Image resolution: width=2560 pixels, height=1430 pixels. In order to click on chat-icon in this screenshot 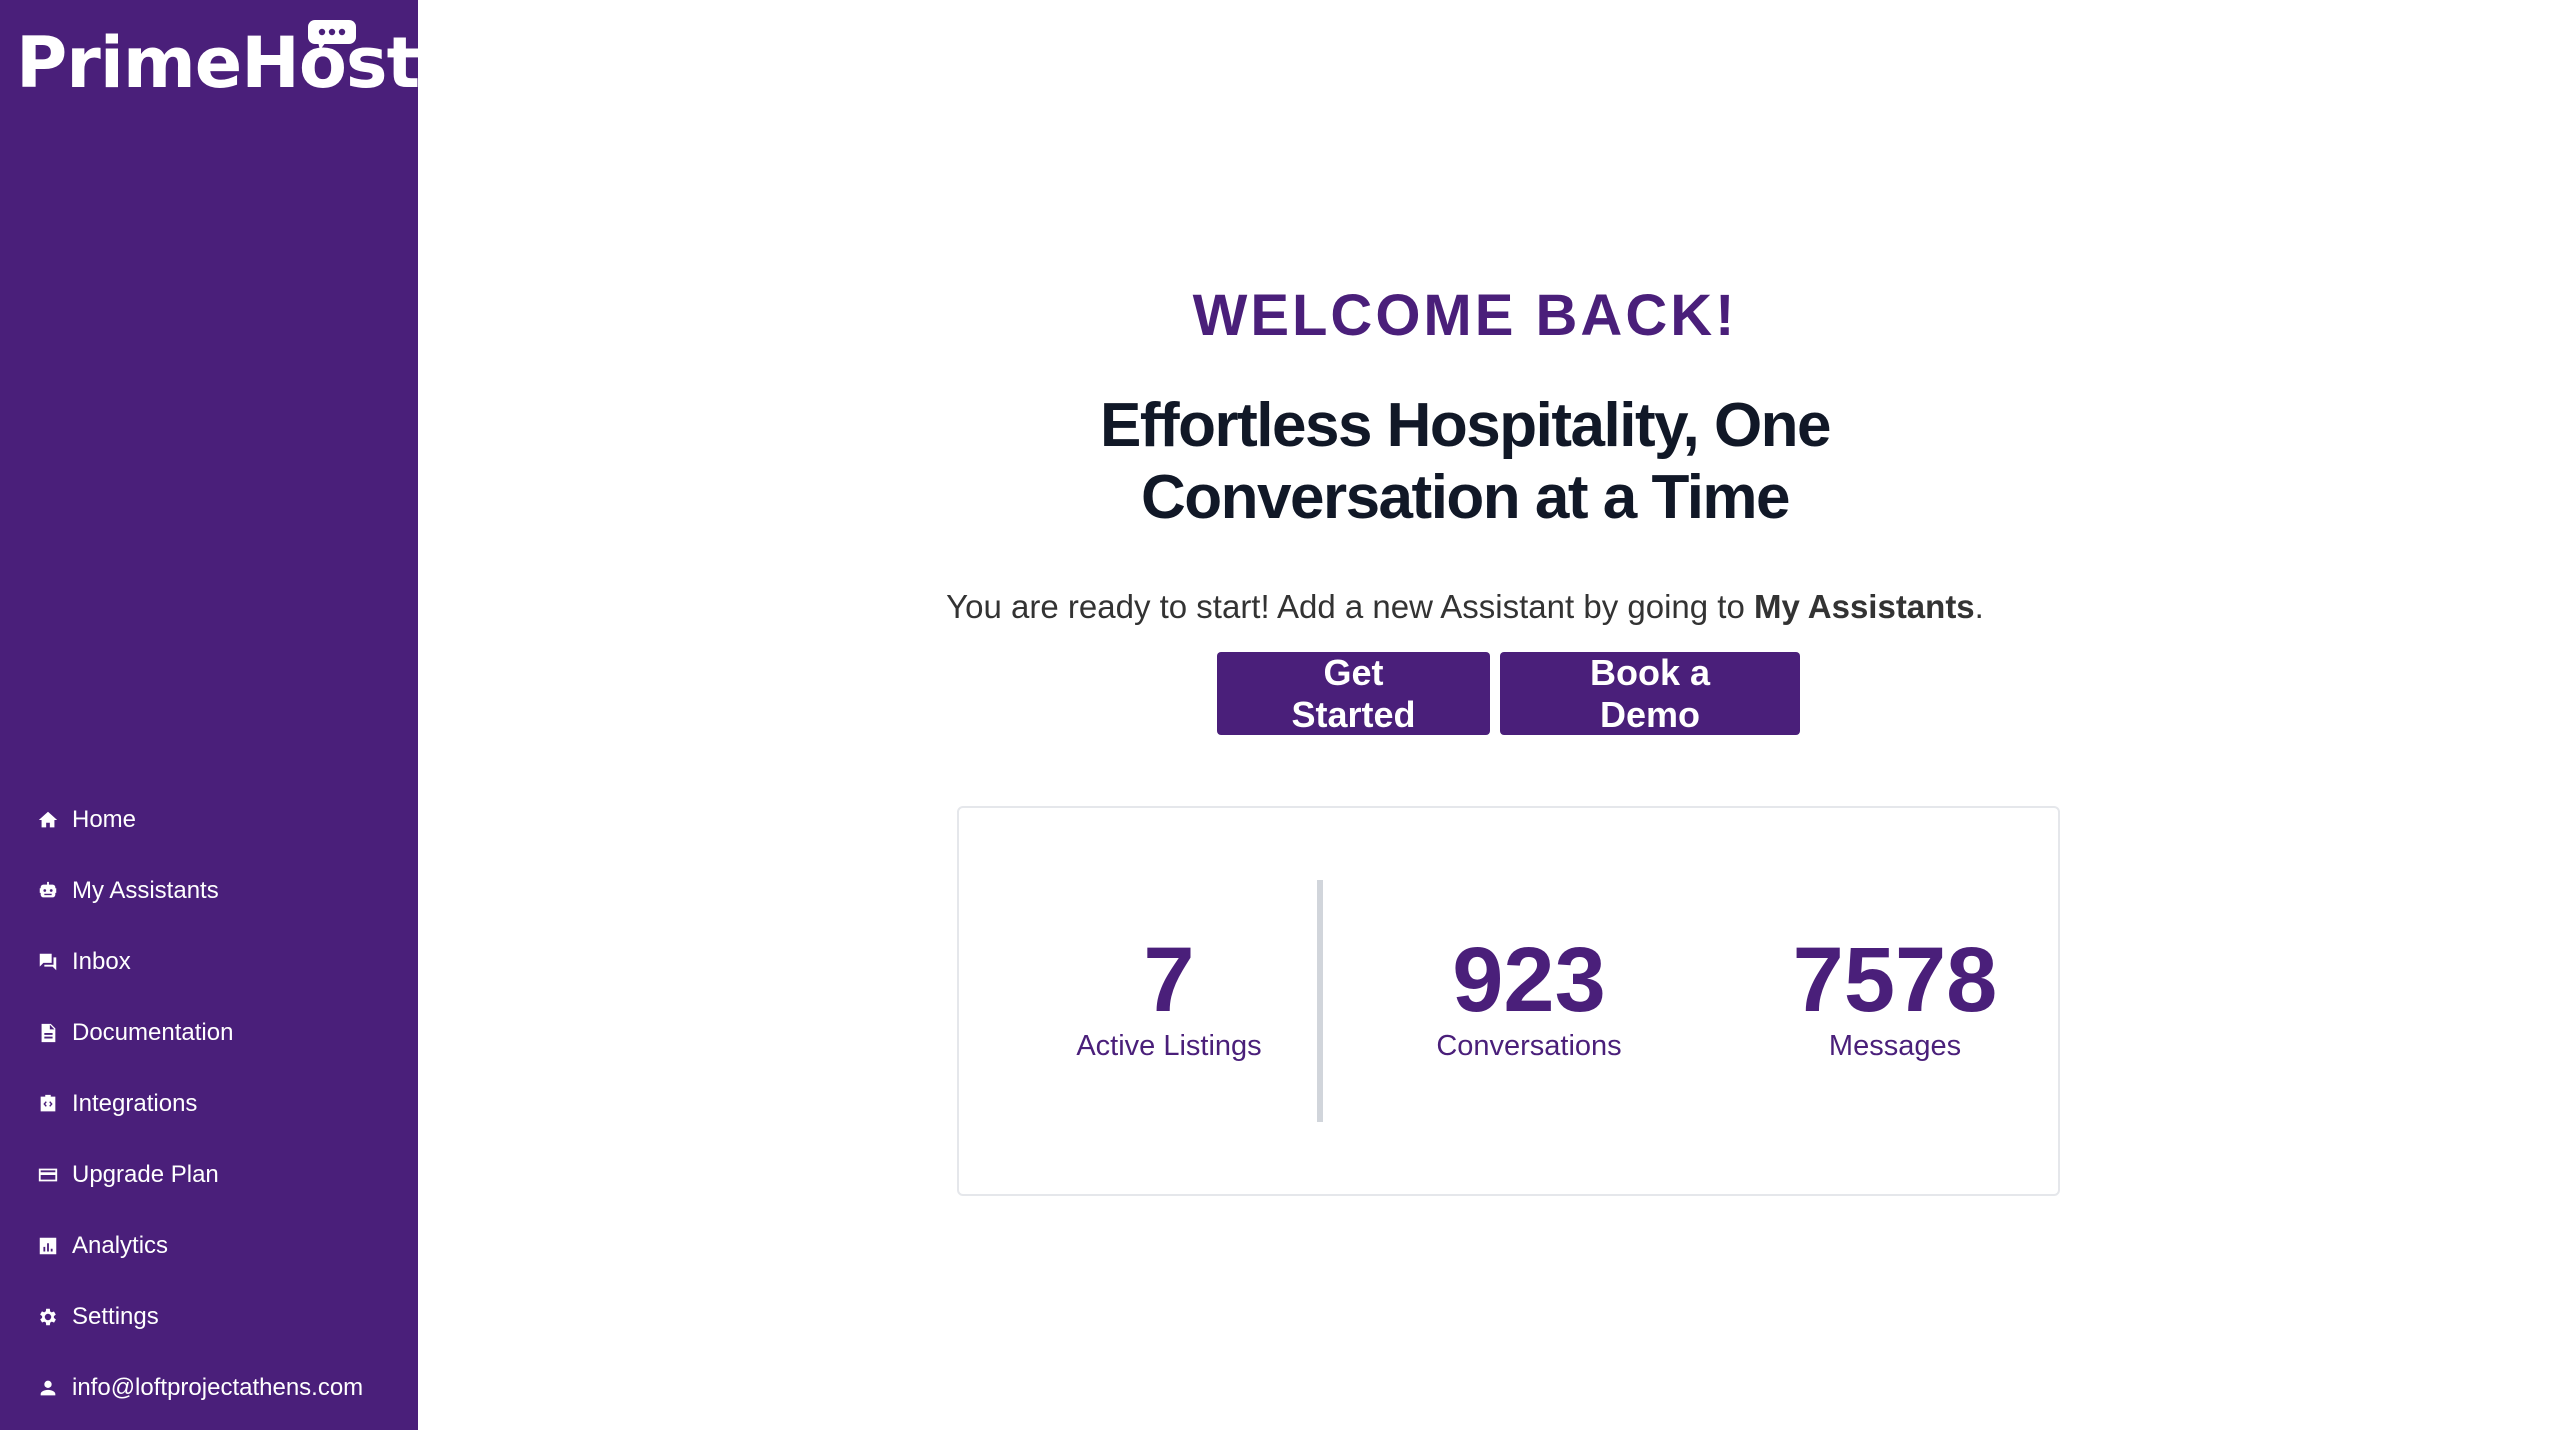, I will do `click(48, 962)`.